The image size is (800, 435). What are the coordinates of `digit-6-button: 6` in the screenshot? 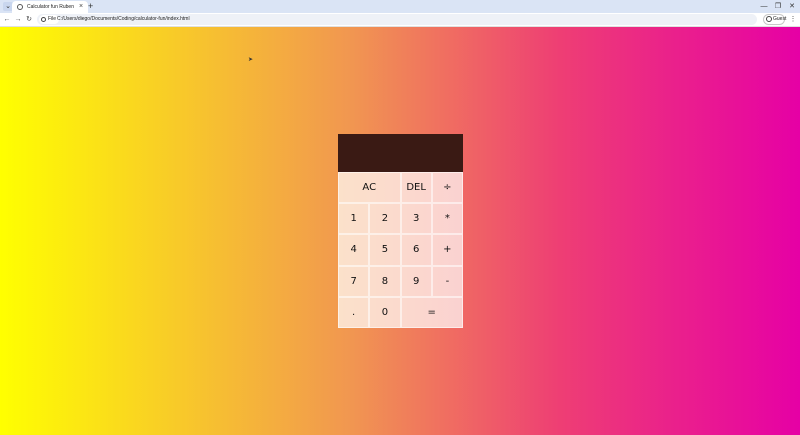 It's located at (416, 250).